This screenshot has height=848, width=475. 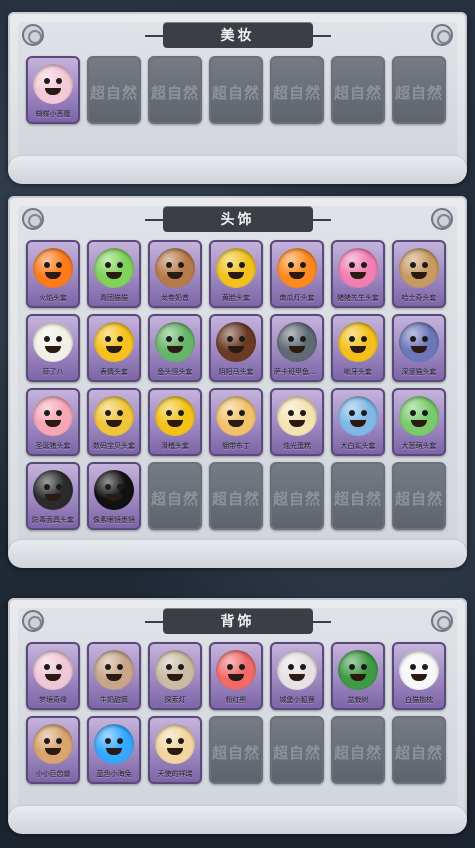 What do you see at coordinates (236, 342) in the screenshot?
I see `horse-head-icon` at bounding box center [236, 342].